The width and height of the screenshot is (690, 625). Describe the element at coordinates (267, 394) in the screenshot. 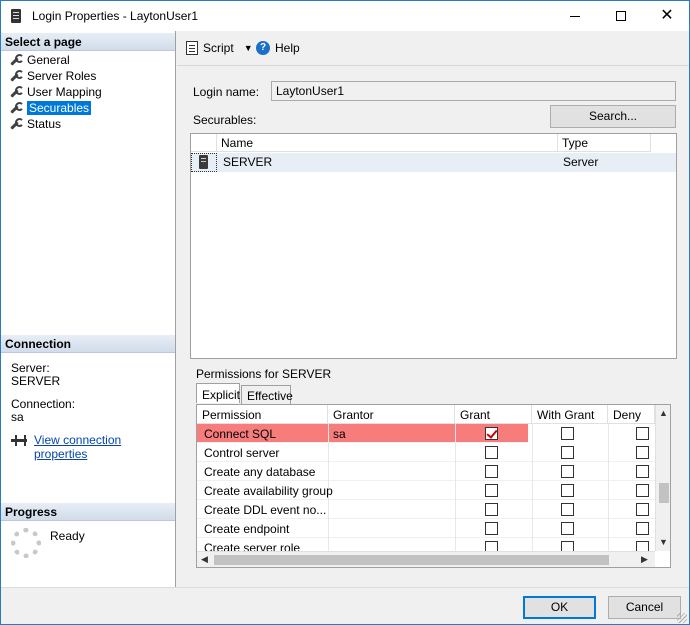

I see `tab-effective: Effective` at that location.